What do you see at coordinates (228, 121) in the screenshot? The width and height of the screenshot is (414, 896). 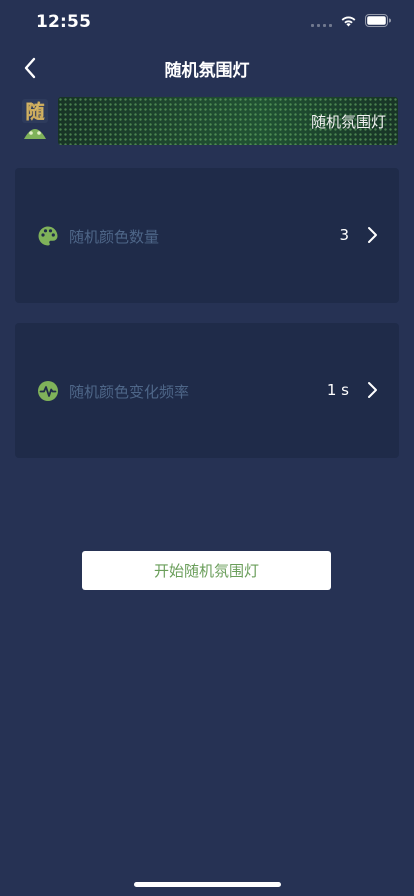 I see `banner-image: 随机氛围灯` at bounding box center [228, 121].